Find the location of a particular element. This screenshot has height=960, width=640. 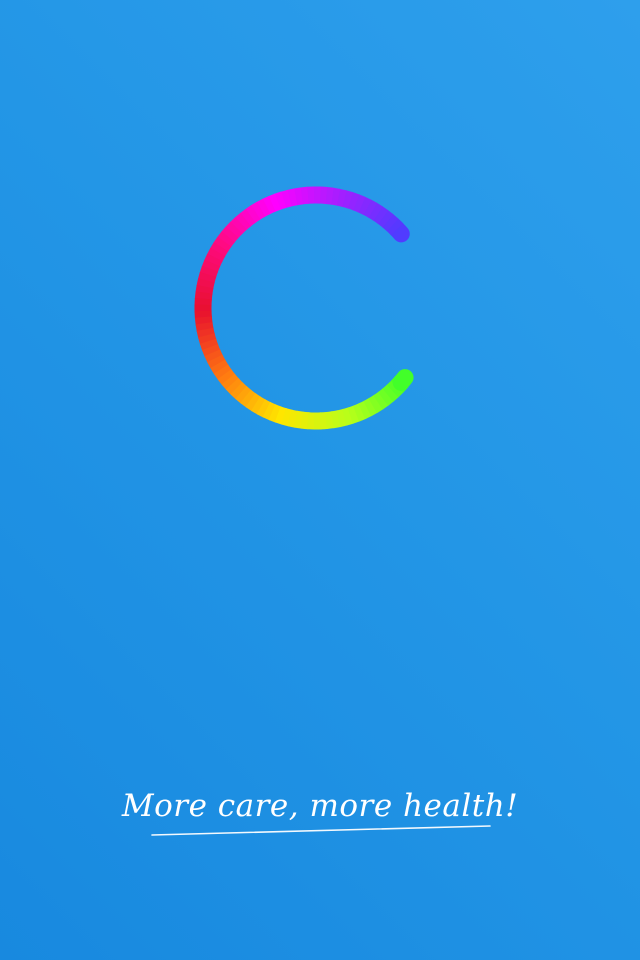

ring-segment is located at coordinates (403, 380).